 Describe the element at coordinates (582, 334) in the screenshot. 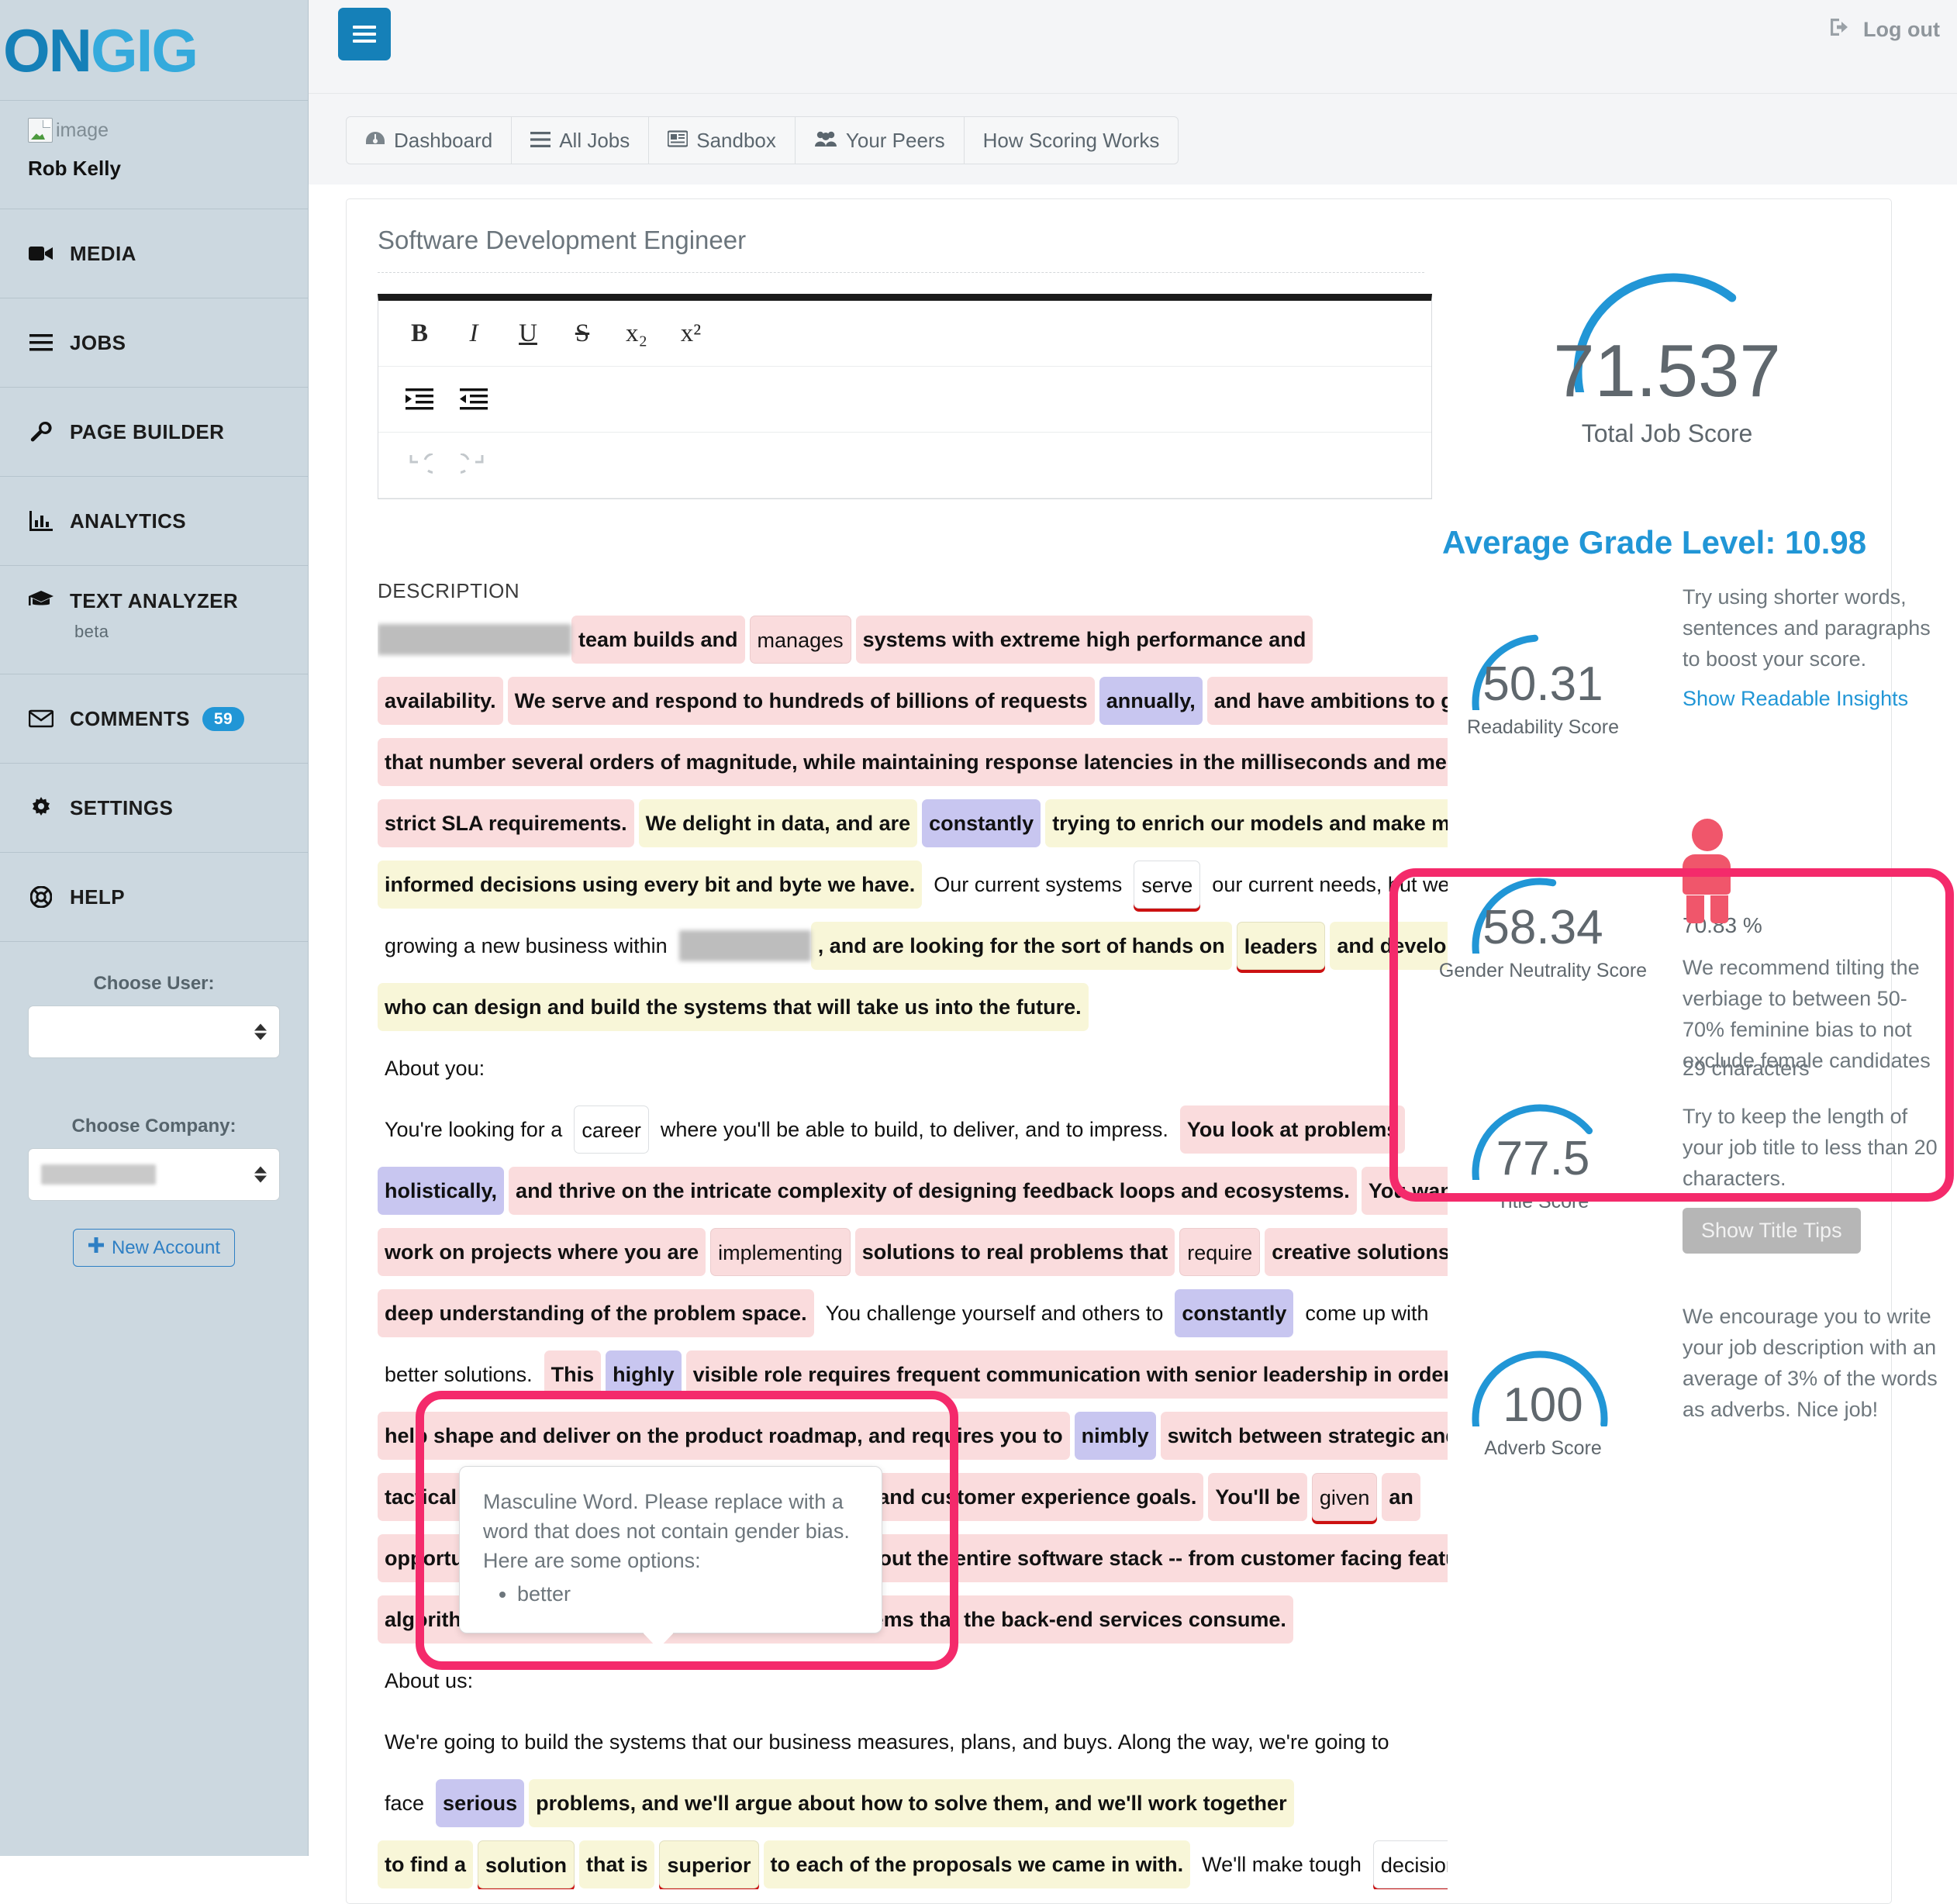

I see `strikethrough-button: S` at that location.